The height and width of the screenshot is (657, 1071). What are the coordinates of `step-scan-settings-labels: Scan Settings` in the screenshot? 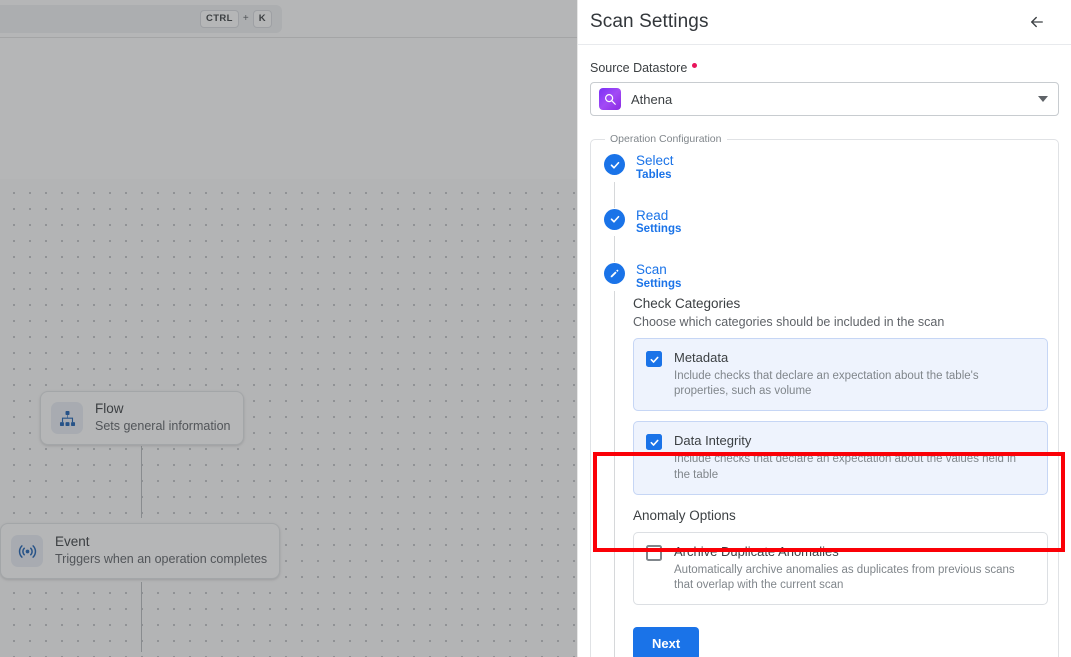 It's located at (658, 276).